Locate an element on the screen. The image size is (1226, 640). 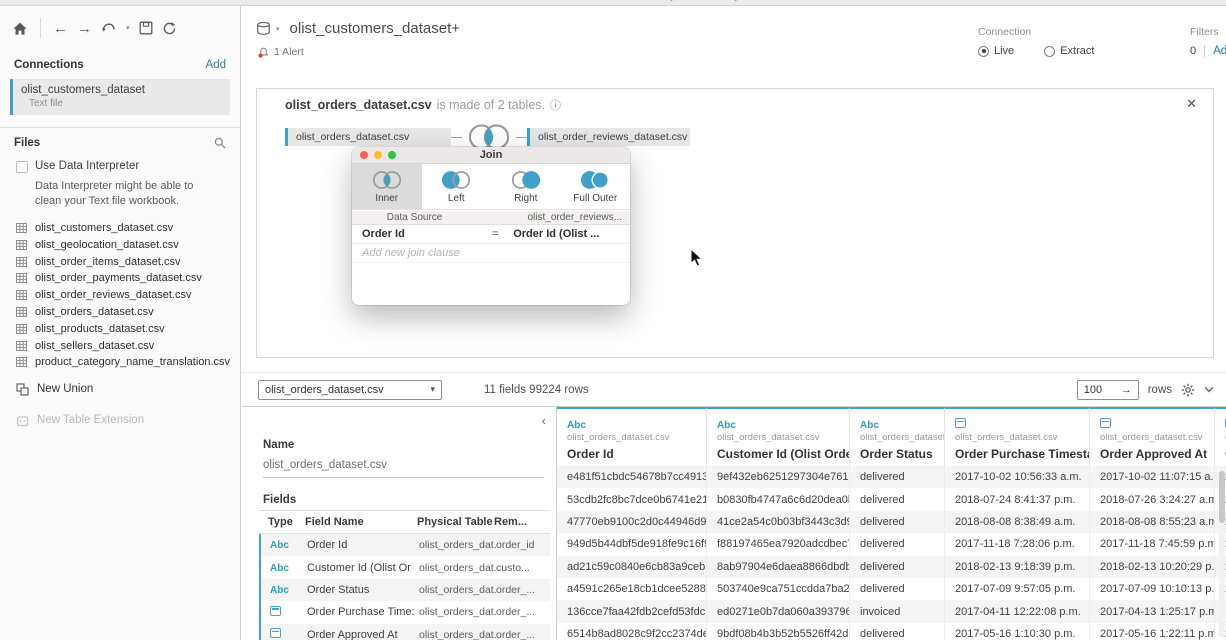
type-column-header: Type is located at coordinates (282, 522).